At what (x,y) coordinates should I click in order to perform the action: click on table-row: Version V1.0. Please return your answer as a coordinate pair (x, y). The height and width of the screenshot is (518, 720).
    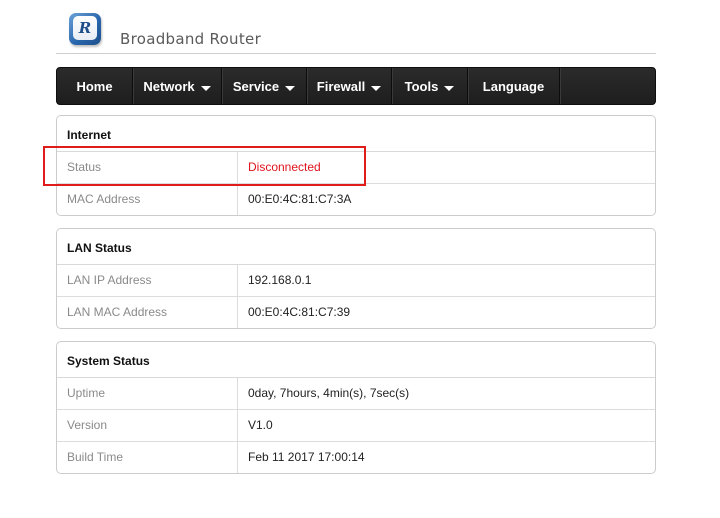
    Looking at the image, I should click on (356, 426).